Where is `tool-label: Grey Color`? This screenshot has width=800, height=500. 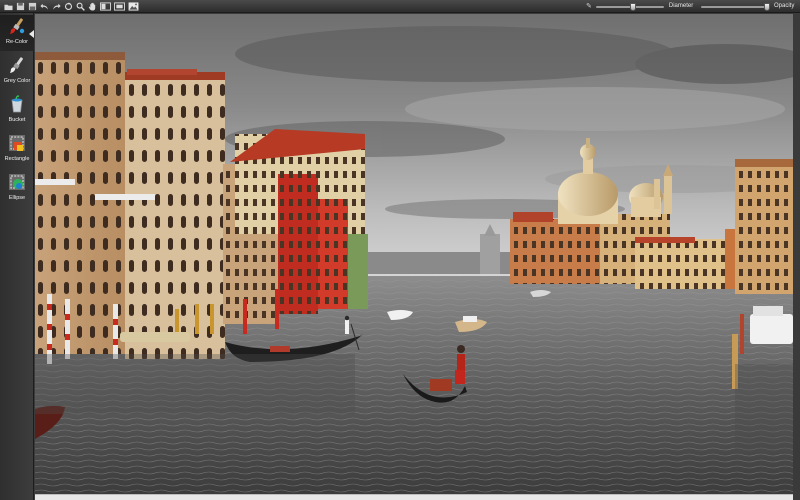 tool-label: Grey Color is located at coordinates (17, 81).